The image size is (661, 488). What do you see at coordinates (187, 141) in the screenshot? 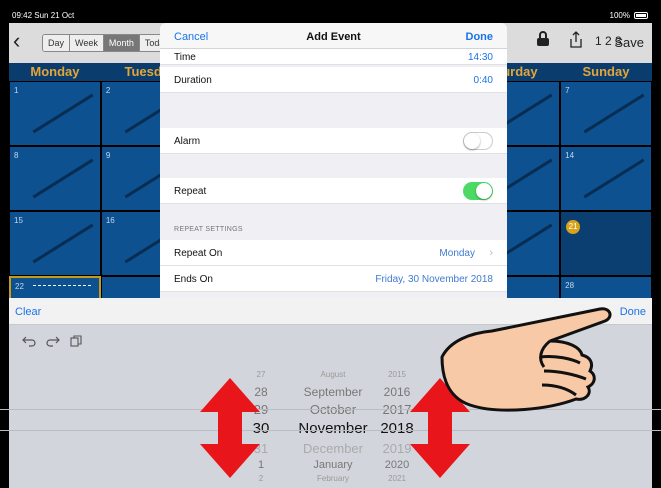
I see `alarm-label: Alarm` at bounding box center [187, 141].